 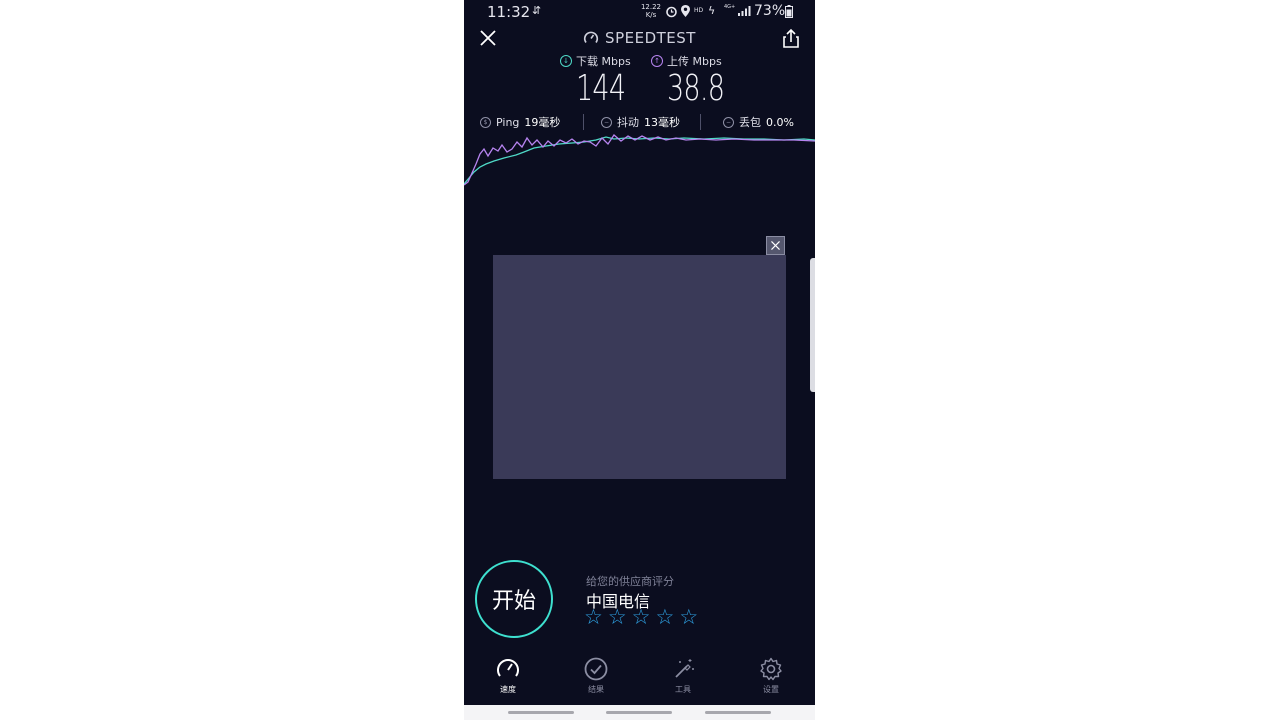 I want to click on app-header: SPEEDTEST, so click(x=639, y=39).